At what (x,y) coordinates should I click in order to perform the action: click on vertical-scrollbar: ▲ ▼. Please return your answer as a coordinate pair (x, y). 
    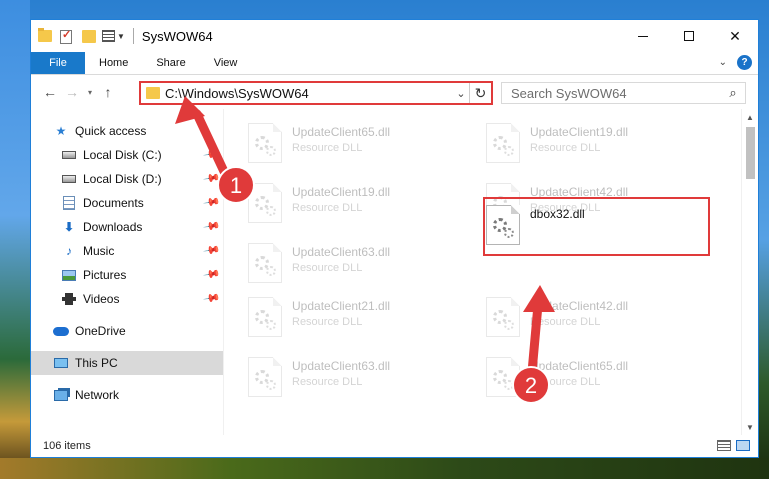
    Looking at the image, I should click on (749, 272).